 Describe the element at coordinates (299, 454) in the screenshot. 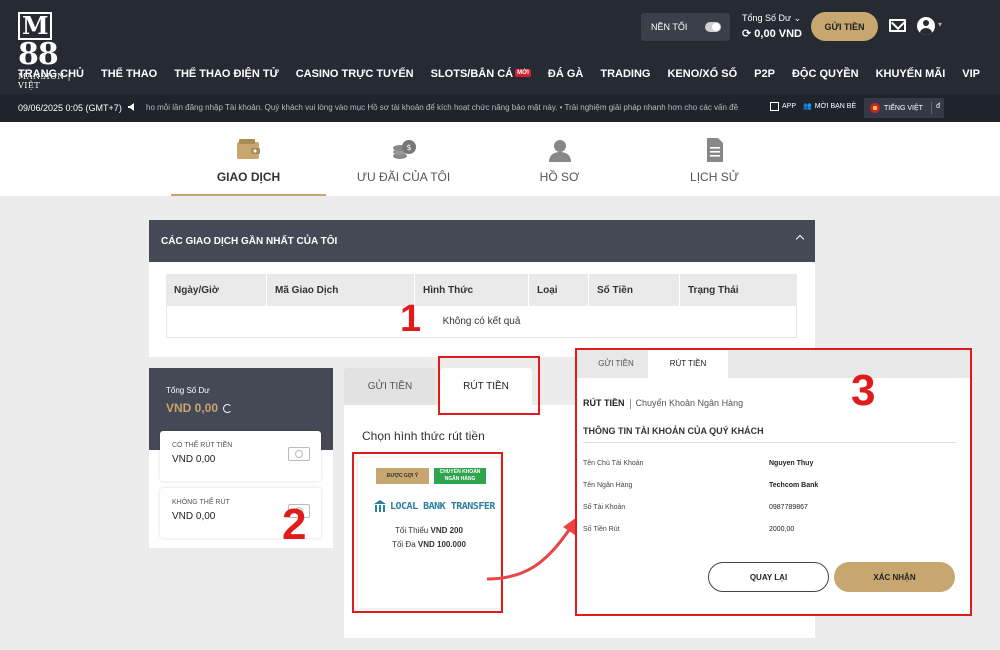

I see `money-icon` at that location.